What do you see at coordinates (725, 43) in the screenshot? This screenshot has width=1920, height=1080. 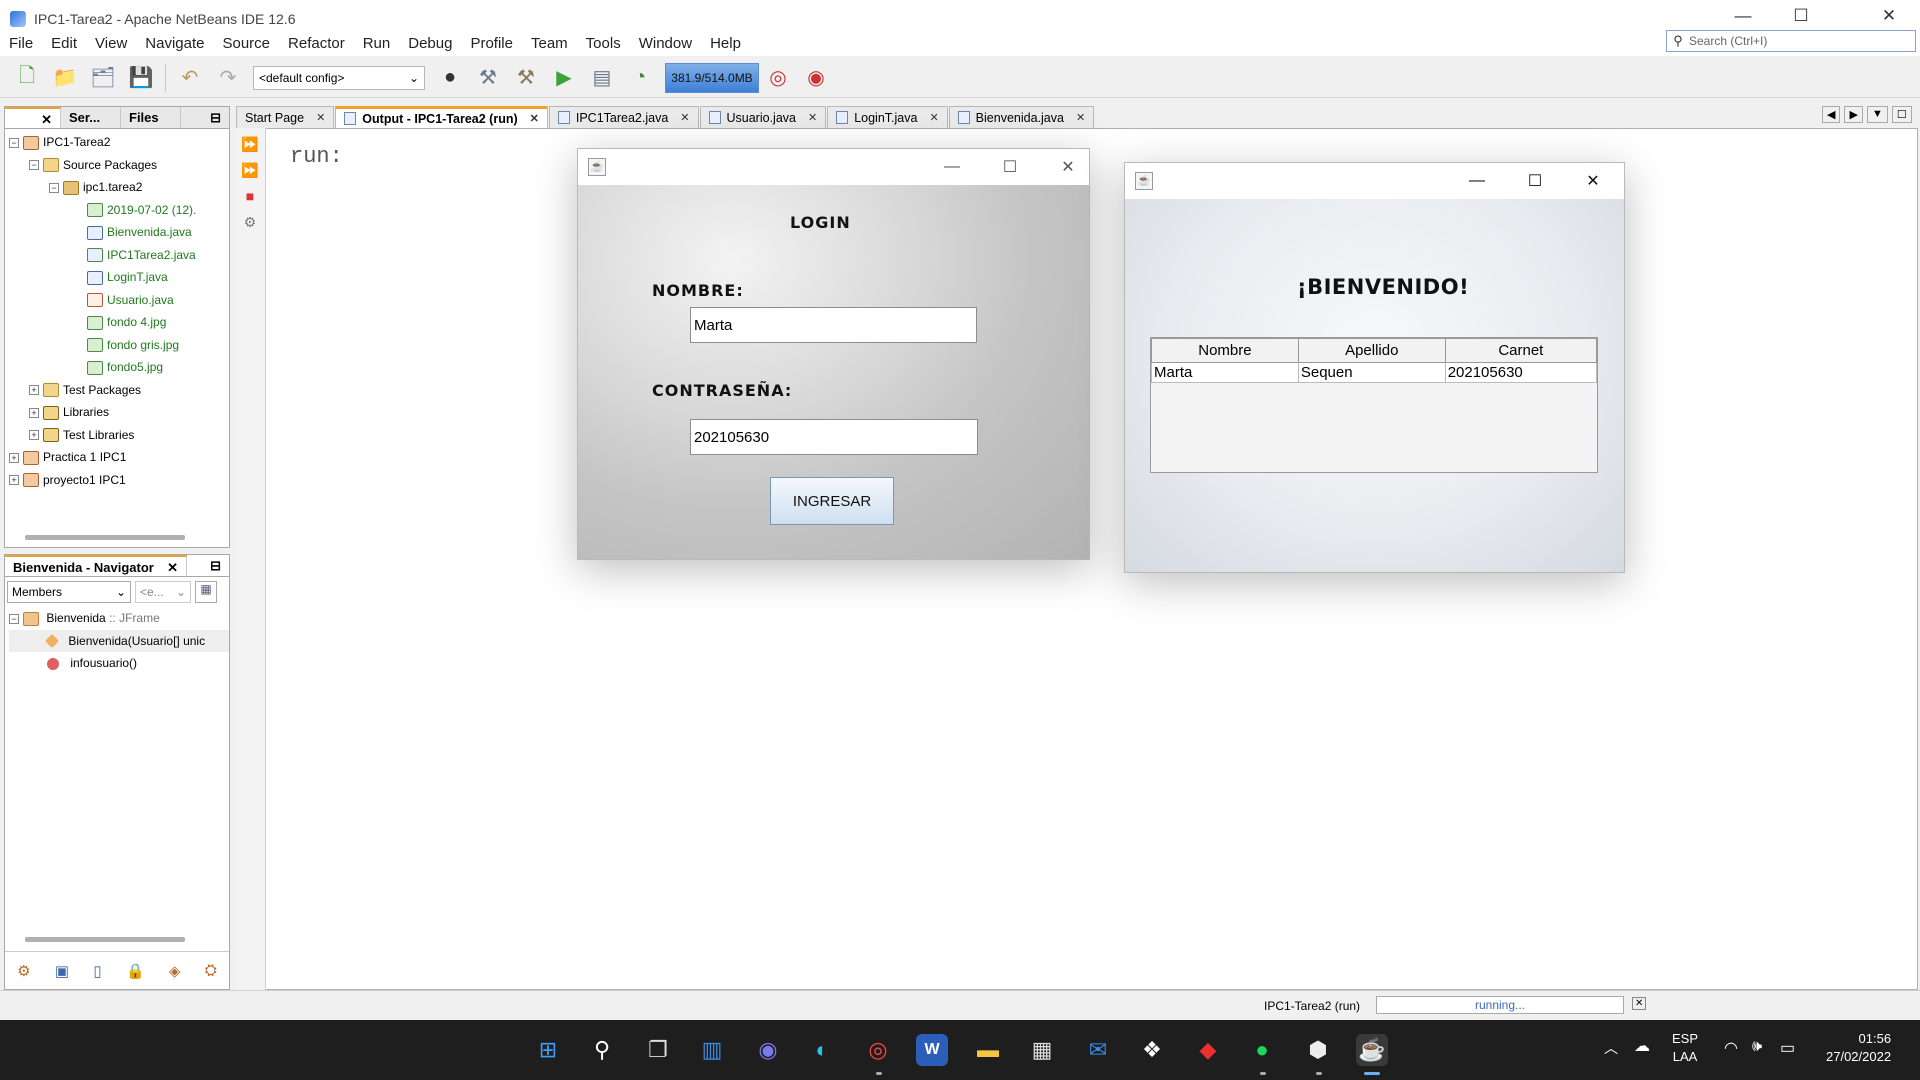 I see `menu-help: Help` at bounding box center [725, 43].